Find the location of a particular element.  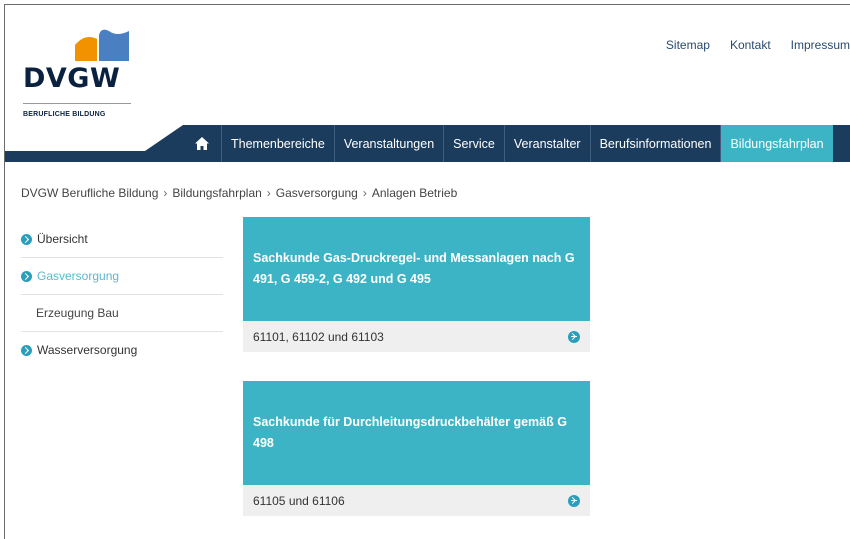

nav-berufsinformationen: Berufsinformationen is located at coordinates (655, 143).